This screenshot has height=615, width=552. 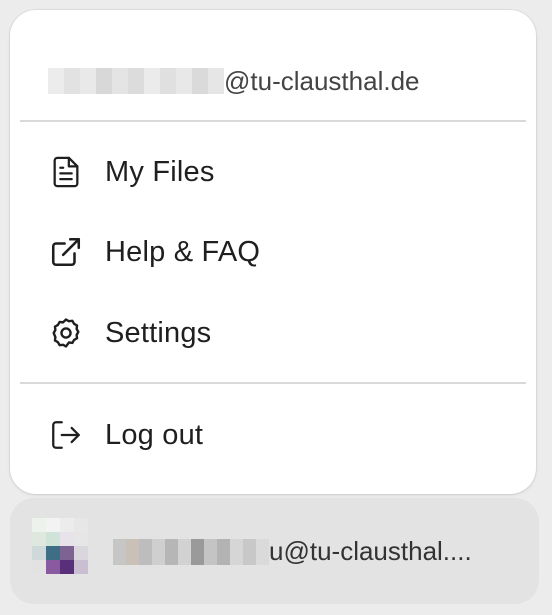 What do you see at coordinates (66, 172) in the screenshot?
I see `file-text-icon` at bounding box center [66, 172].